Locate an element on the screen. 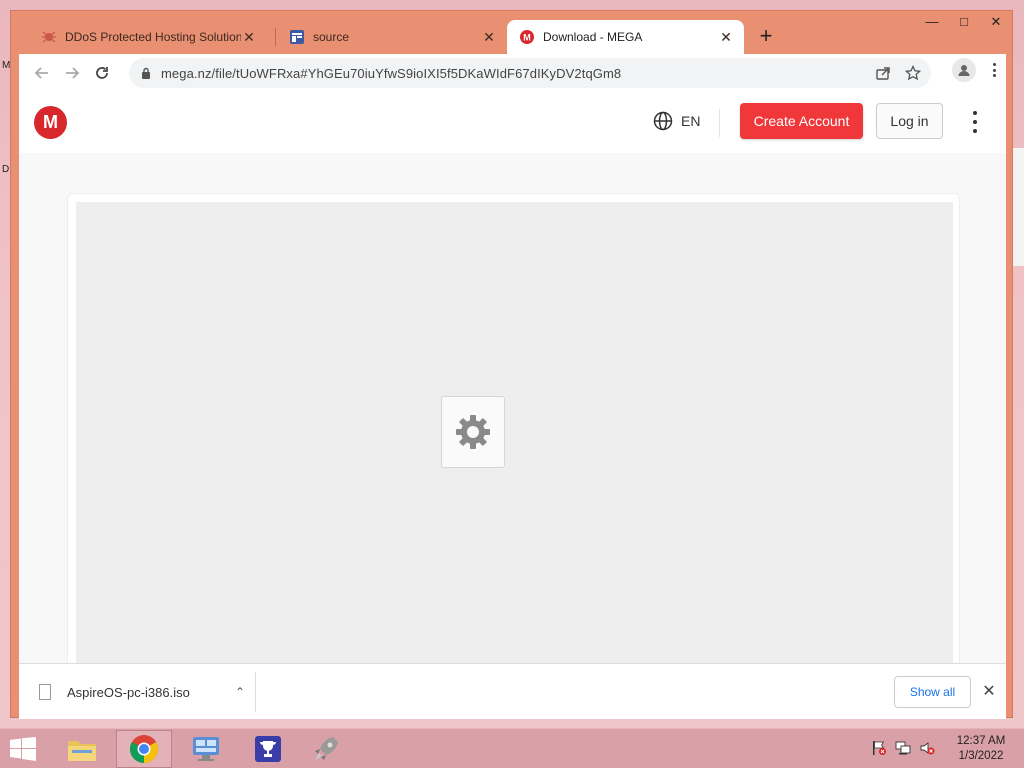  close-download-bar-icon: ✕ is located at coordinates (989, 692).